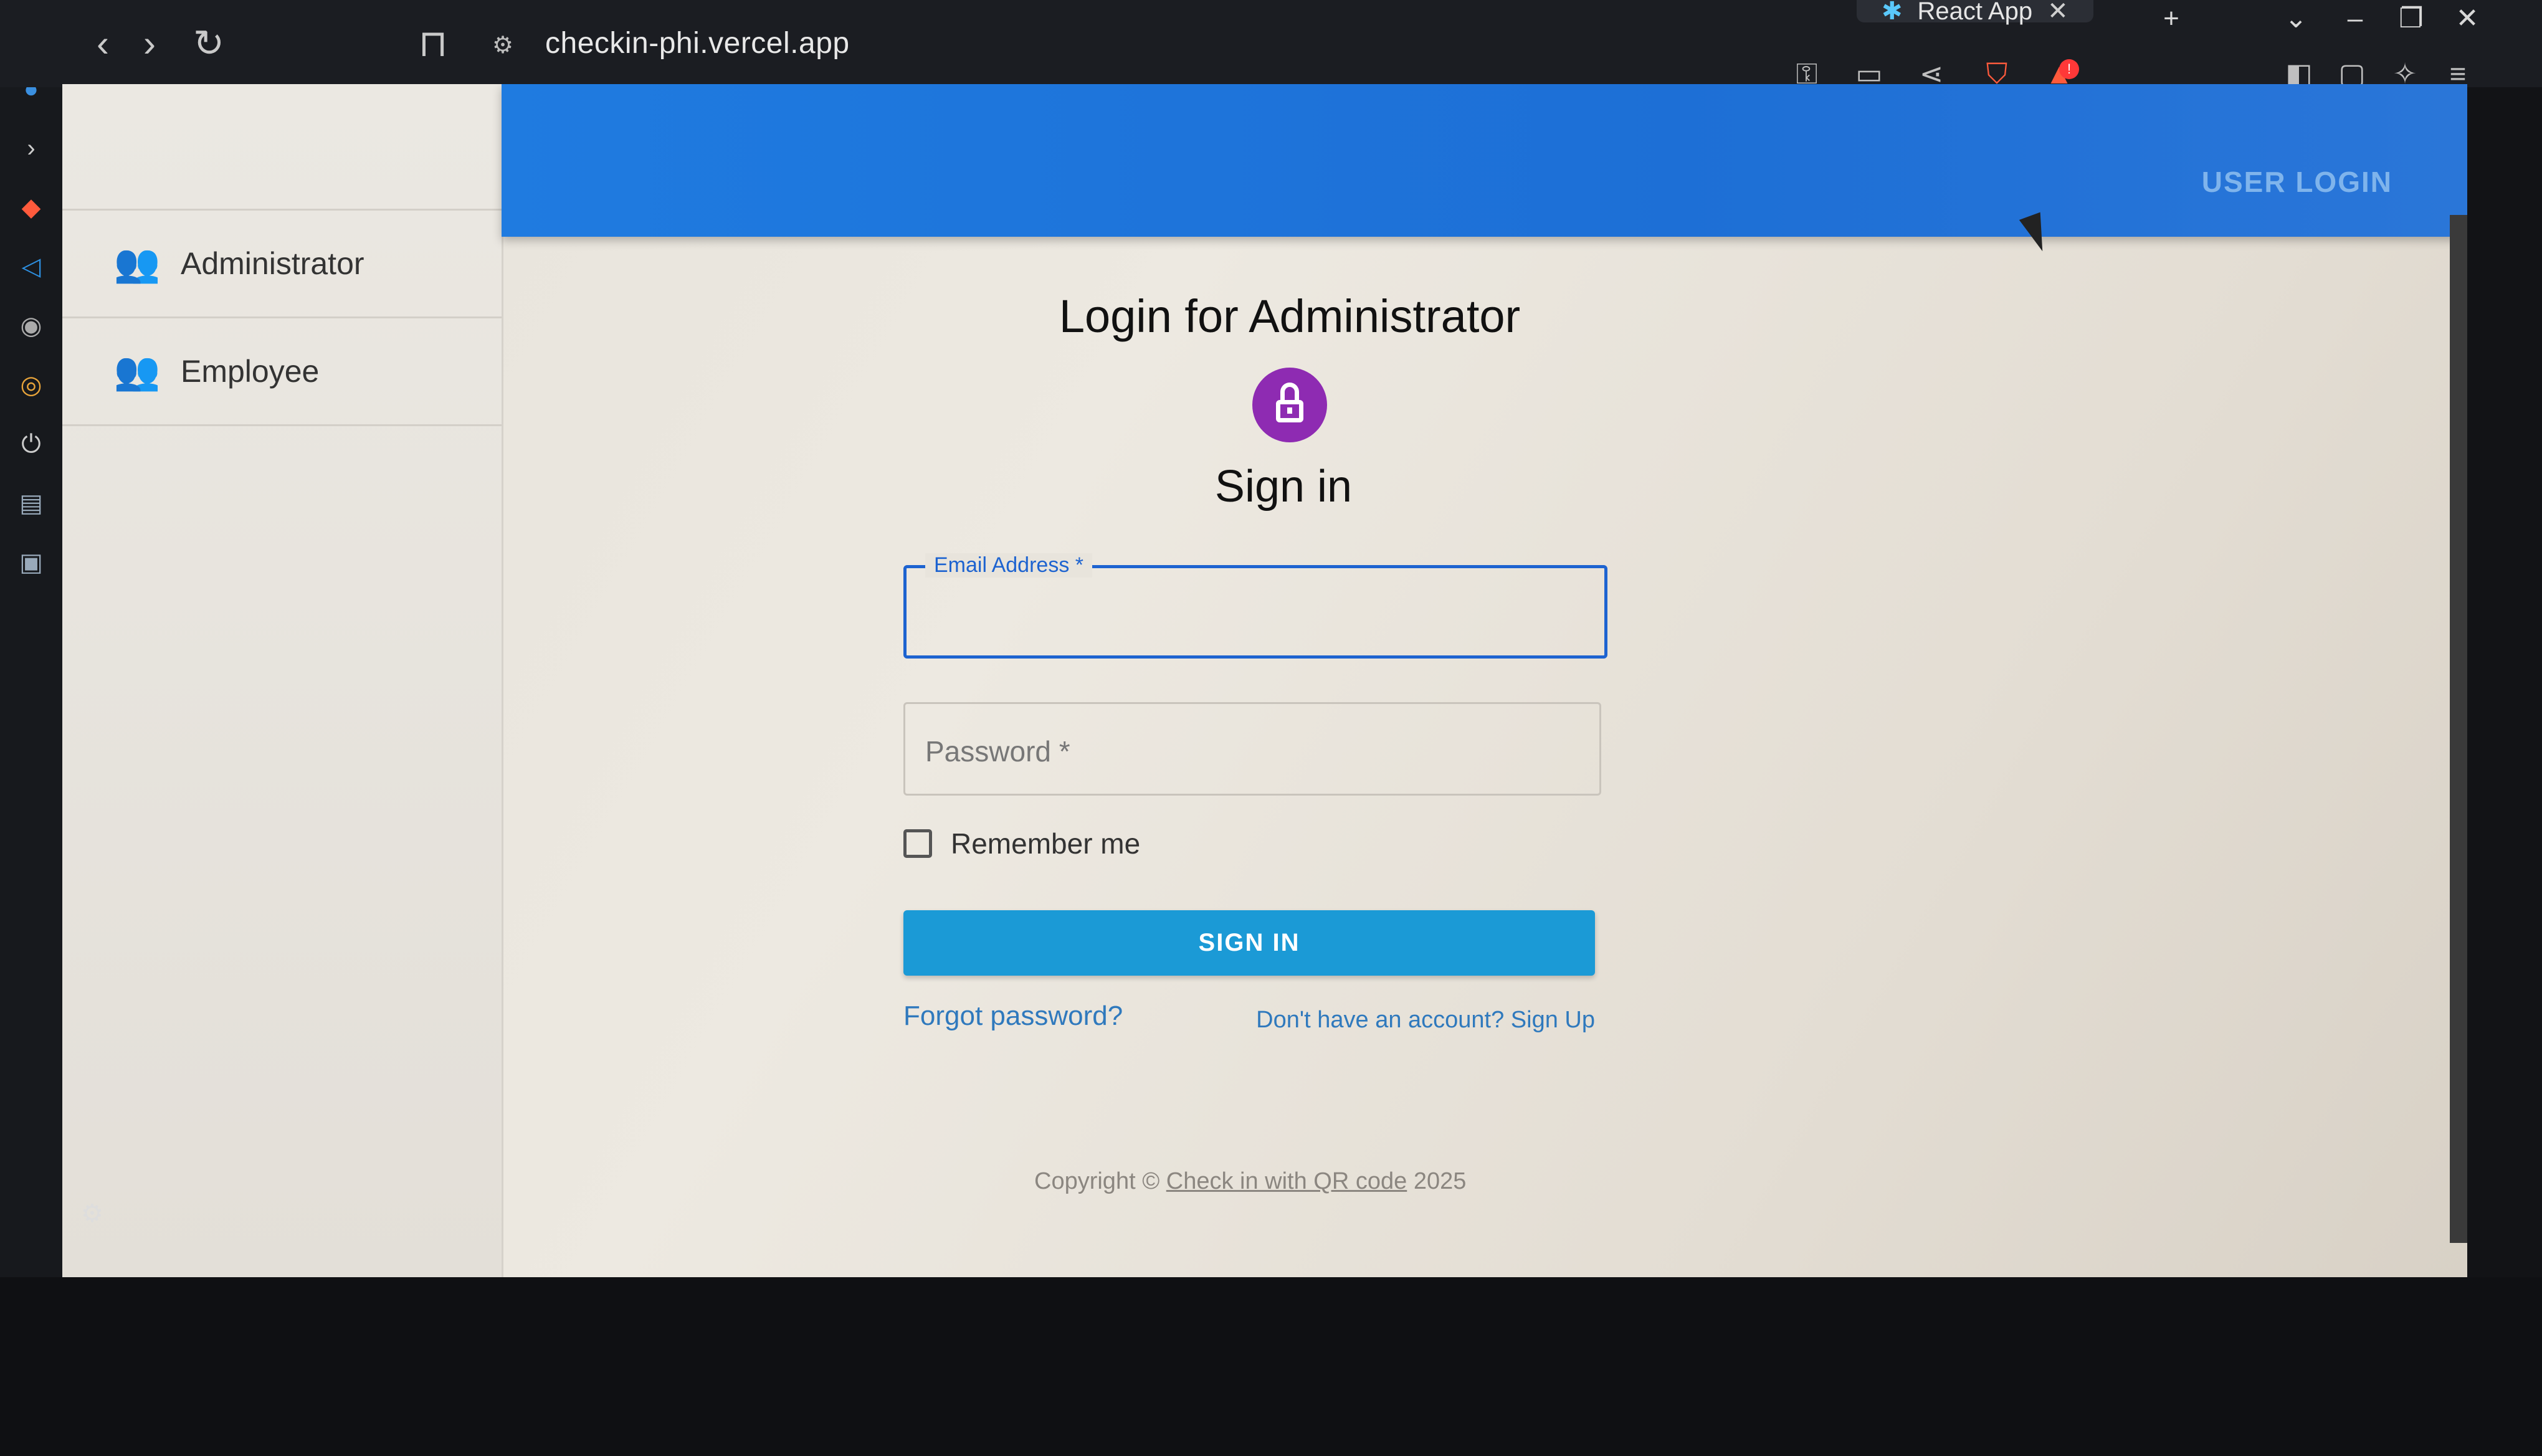  I want to click on sidebar-item-label: Administrator, so click(272, 263).